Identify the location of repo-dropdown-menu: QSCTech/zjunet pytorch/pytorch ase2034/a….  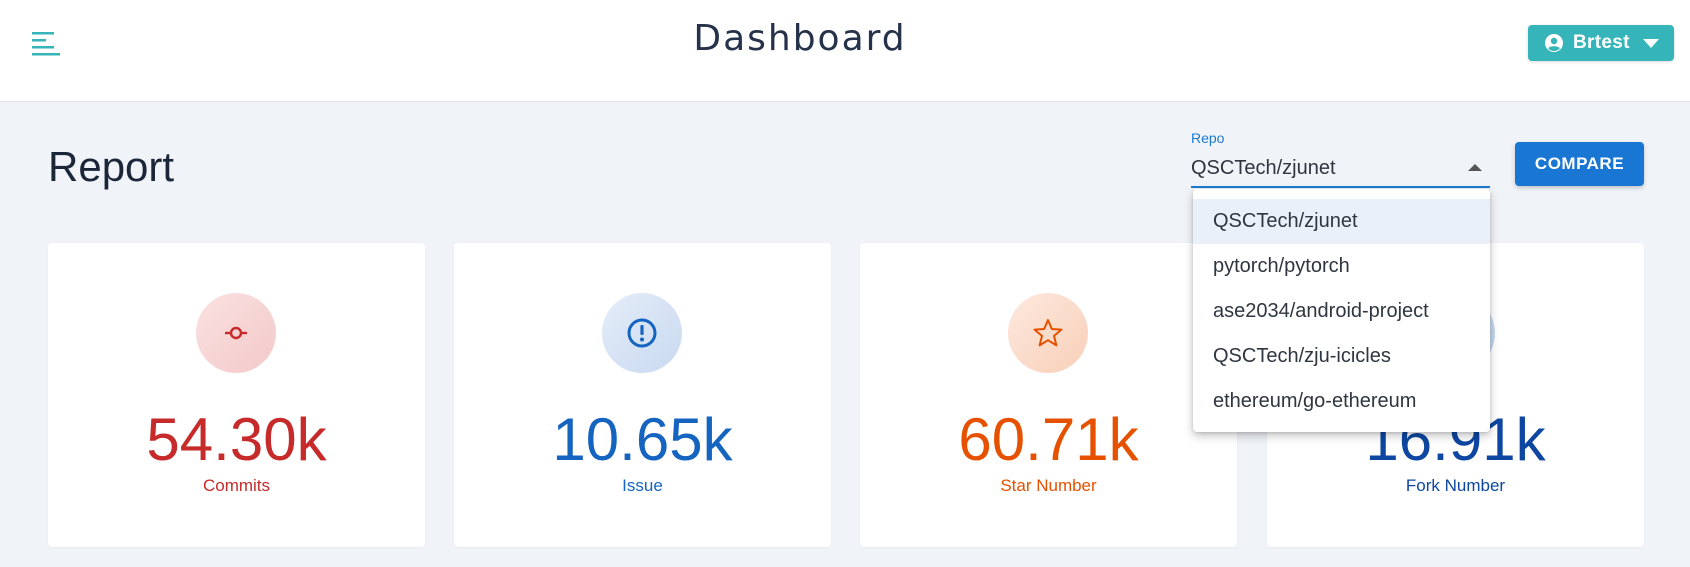
(1341, 310).